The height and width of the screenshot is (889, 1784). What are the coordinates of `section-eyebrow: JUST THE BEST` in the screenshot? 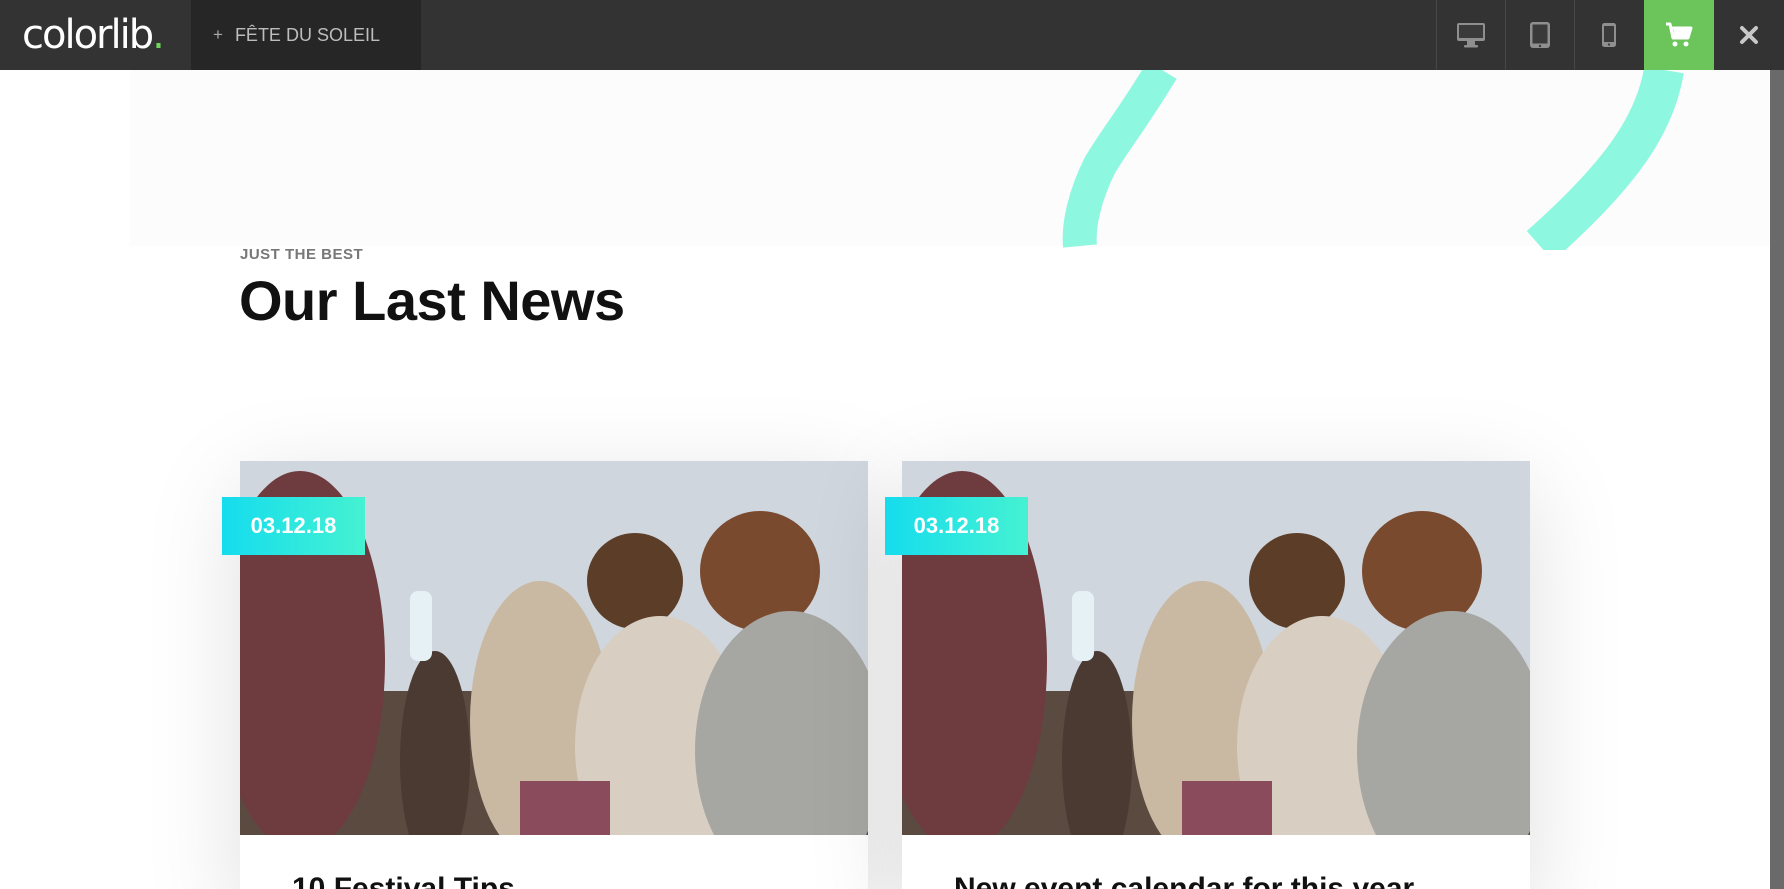 It's located at (302, 254).